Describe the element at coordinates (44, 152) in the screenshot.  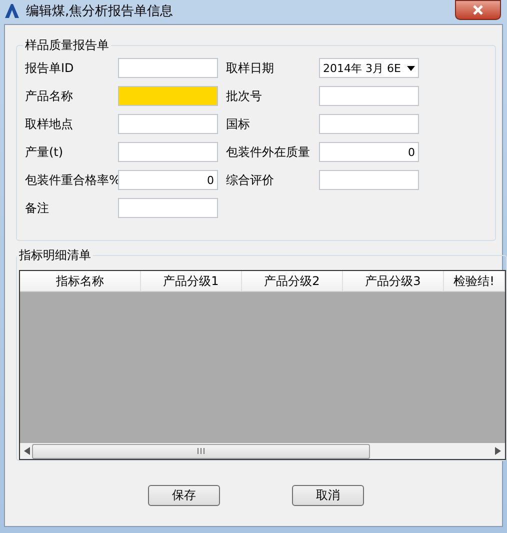
I see `field-label: 产量(t)` at that location.